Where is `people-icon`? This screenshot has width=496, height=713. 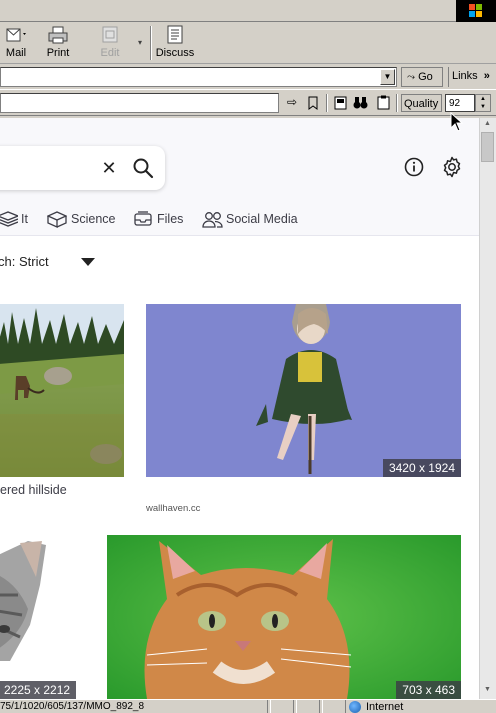
people-icon is located at coordinates (212, 220).